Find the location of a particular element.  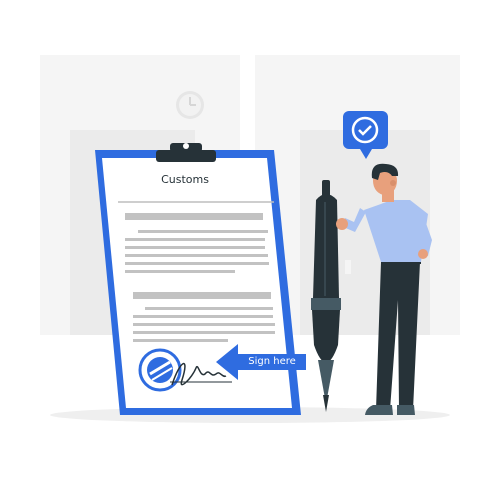

document-title: Customs is located at coordinates (185, 179).